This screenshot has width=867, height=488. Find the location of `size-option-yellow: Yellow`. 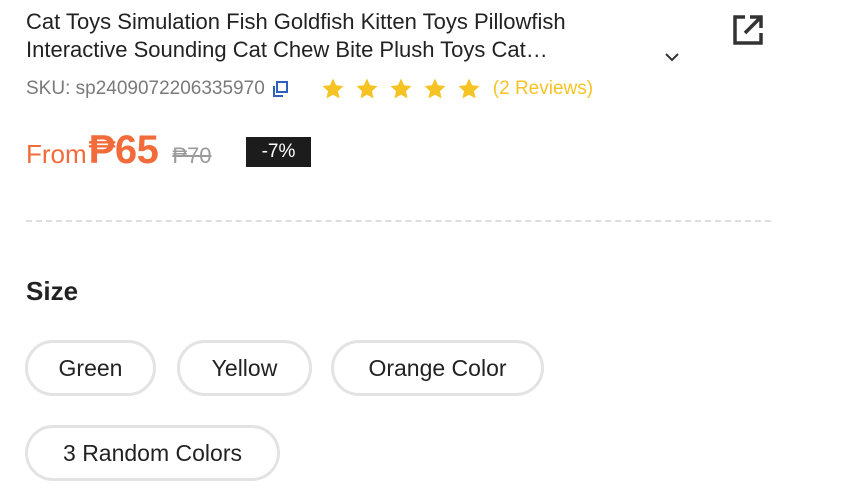

size-option-yellow: Yellow is located at coordinates (244, 368).